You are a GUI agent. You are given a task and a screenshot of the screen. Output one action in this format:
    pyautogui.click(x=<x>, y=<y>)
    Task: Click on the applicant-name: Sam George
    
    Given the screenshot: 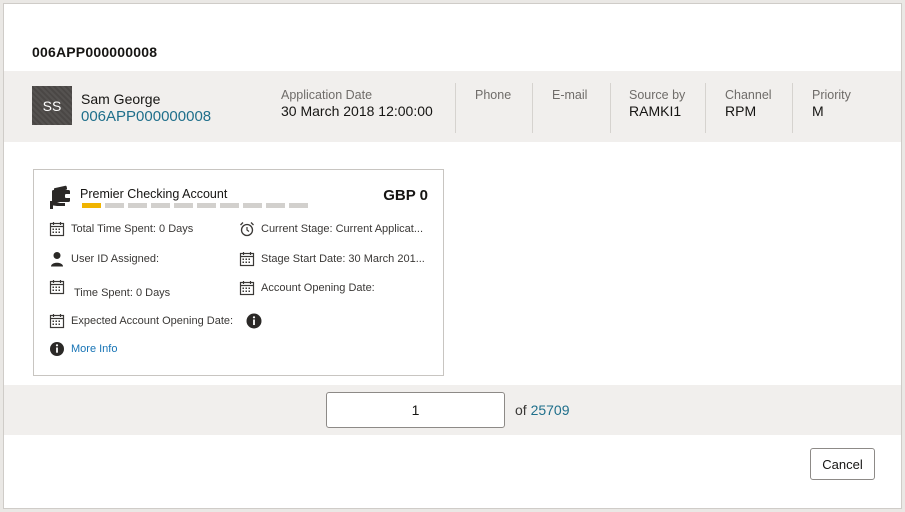 What is the action you would take?
    pyautogui.click(x=121, y=99)
    